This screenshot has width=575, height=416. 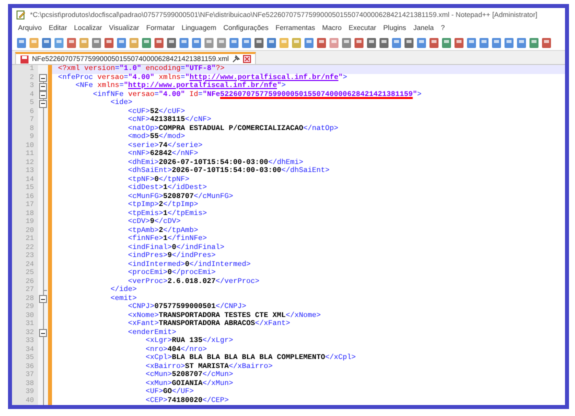 What do you see at coordinates (236, 59) in the screenshot?
I see `pin-icon` at bounding box center [236, 59].